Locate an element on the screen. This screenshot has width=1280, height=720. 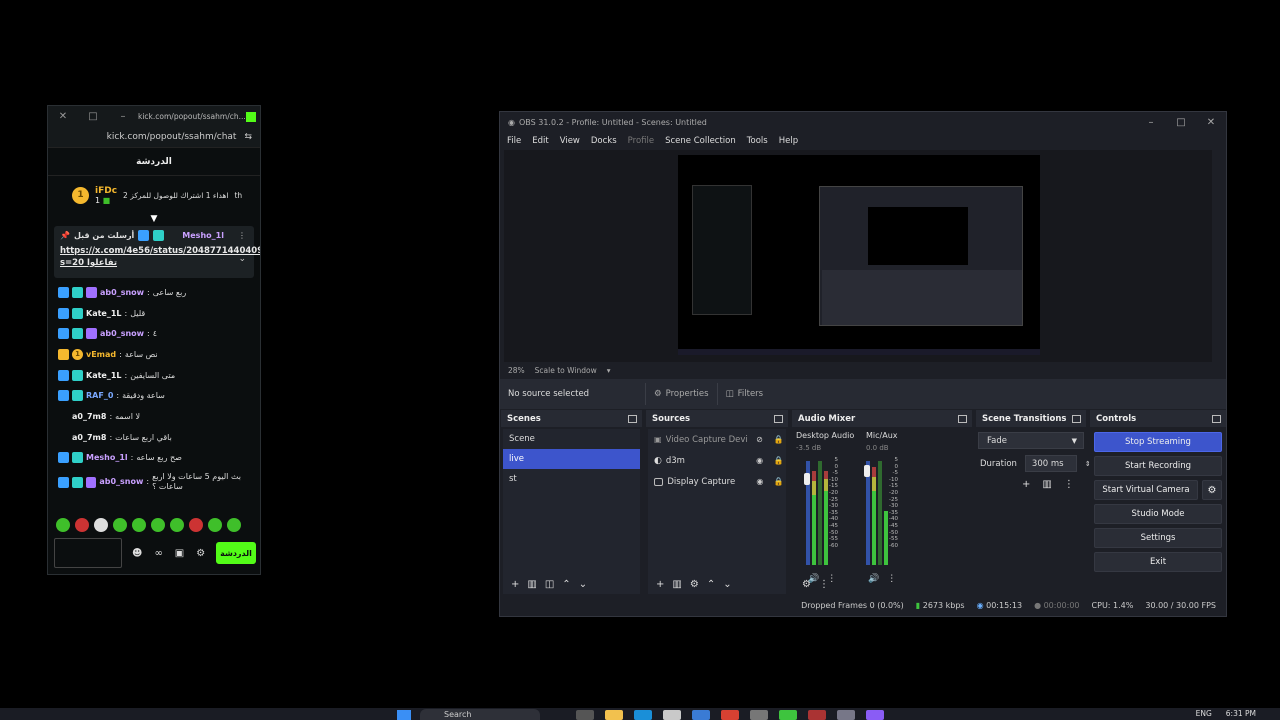
stop-streaming-button: Stop Streaming is located at coordinates (1158, 442).